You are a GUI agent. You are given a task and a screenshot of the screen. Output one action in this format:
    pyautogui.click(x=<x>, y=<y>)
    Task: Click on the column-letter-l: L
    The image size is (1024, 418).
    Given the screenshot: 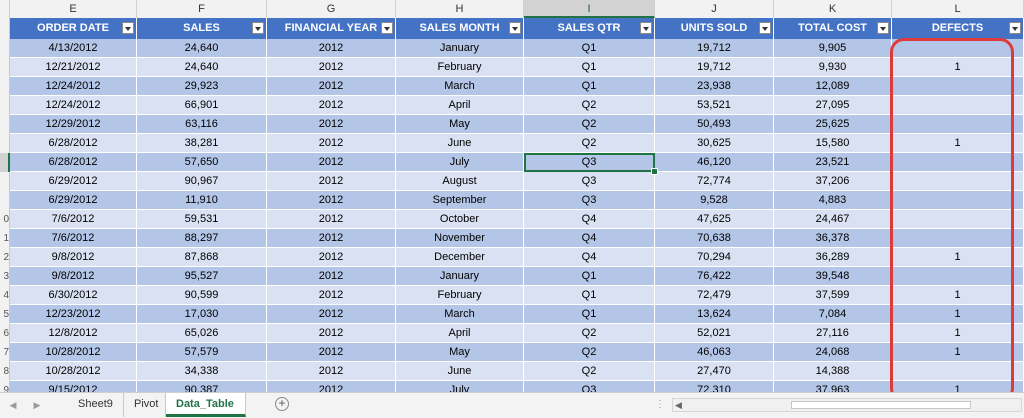 What is the action you would take?
    pyautogui.click(x=958, y=9)
    